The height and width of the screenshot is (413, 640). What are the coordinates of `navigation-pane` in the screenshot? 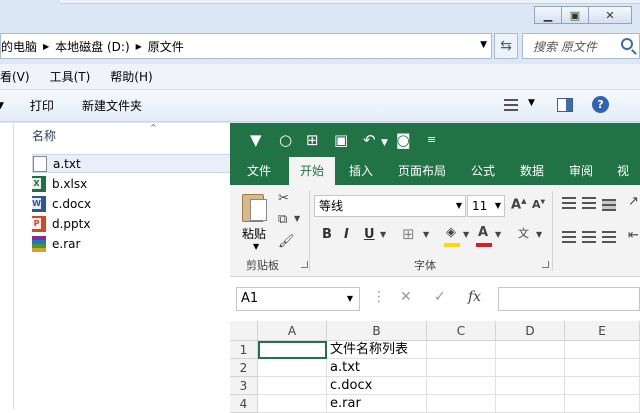 It's located at (7, 266).